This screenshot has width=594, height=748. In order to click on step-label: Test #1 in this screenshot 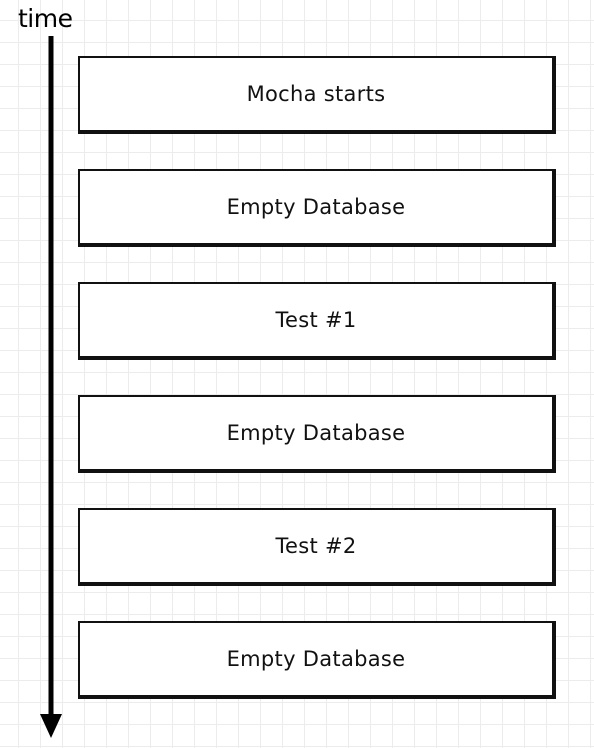, I will do `click(316, 320)`.